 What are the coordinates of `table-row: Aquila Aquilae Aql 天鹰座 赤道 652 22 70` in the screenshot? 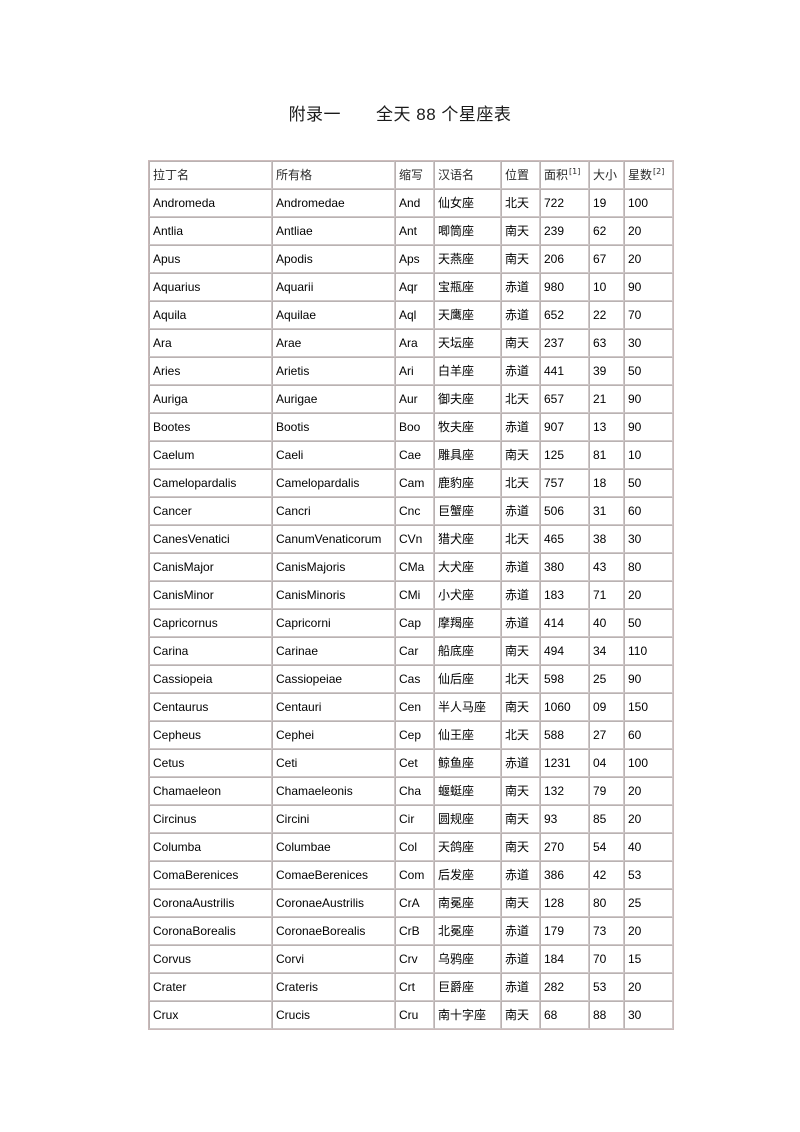 It's located at (411, 315).